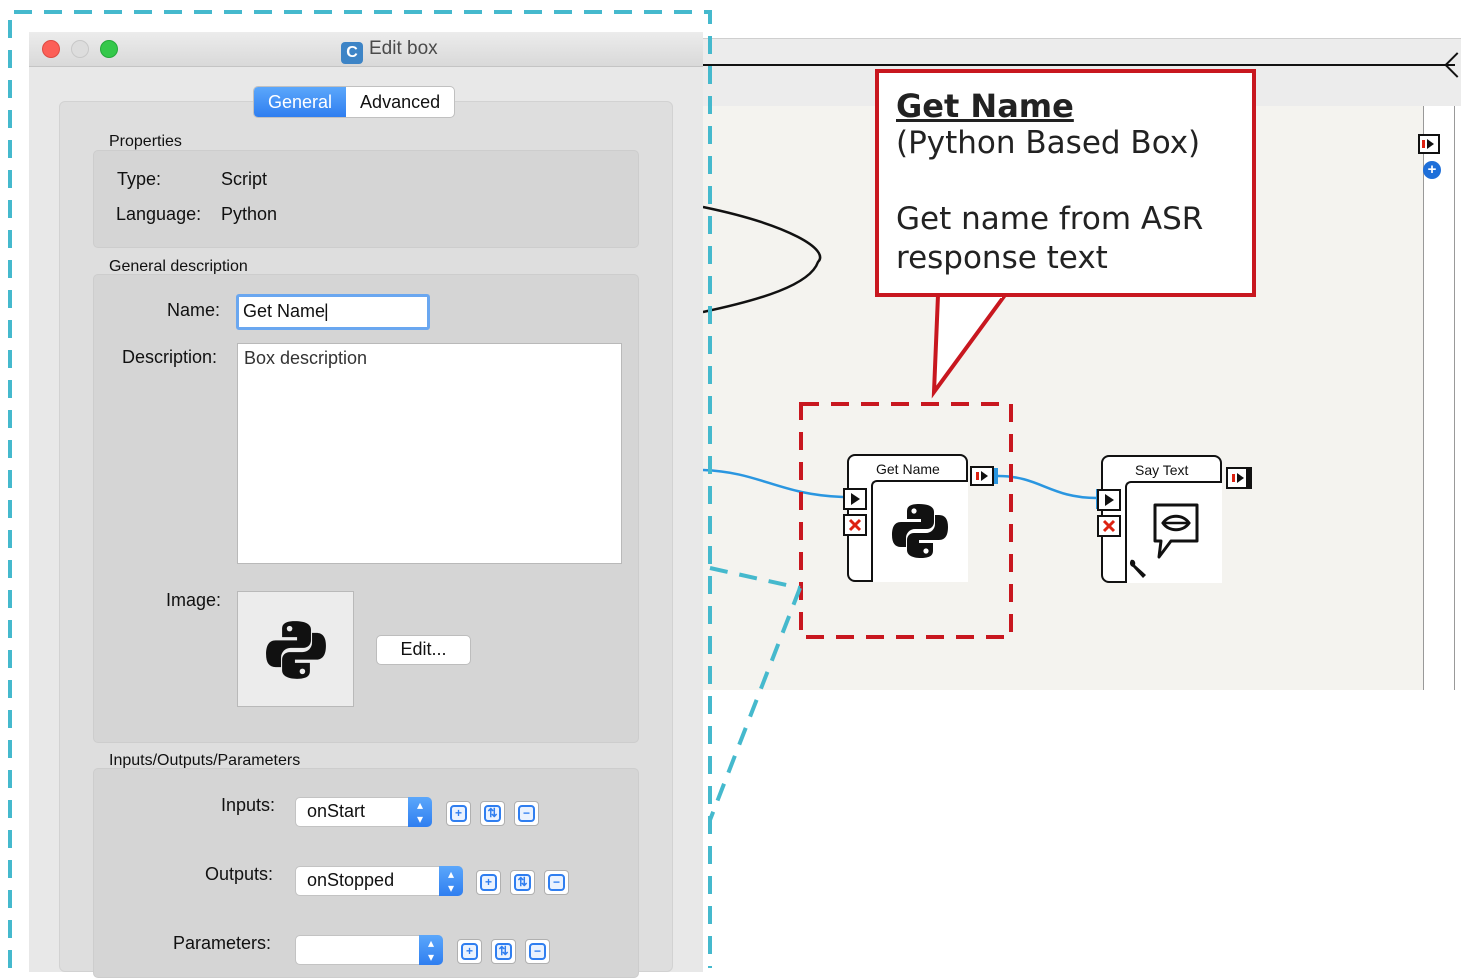 This screenshot has width=1461, height=978. I want to click on edit-parameter-button: ⇅, so click(503, 951).